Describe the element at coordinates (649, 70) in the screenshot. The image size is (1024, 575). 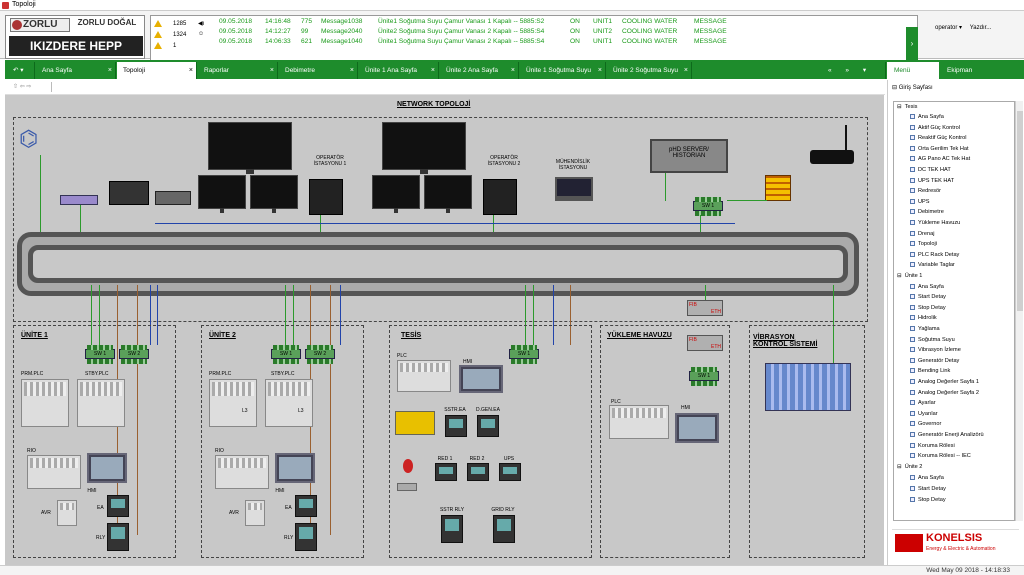
I see `tab-unite2-sogutma: Ünite 2 Soğutma Suyu ×` at that location.